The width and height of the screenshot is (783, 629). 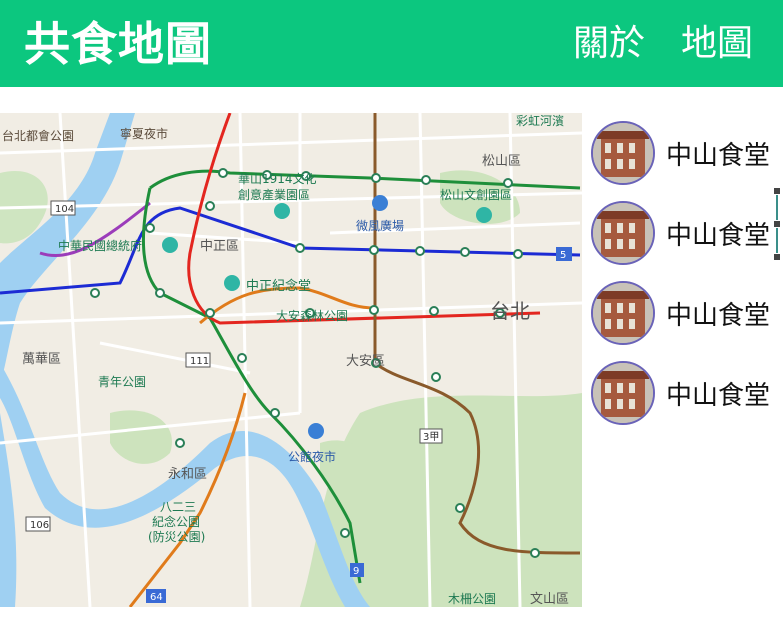 What do you see at coordinates (122, 382) in the screenshot?
I see `map-label-youth-park: 青年公園` at bounding box center [122, 382].